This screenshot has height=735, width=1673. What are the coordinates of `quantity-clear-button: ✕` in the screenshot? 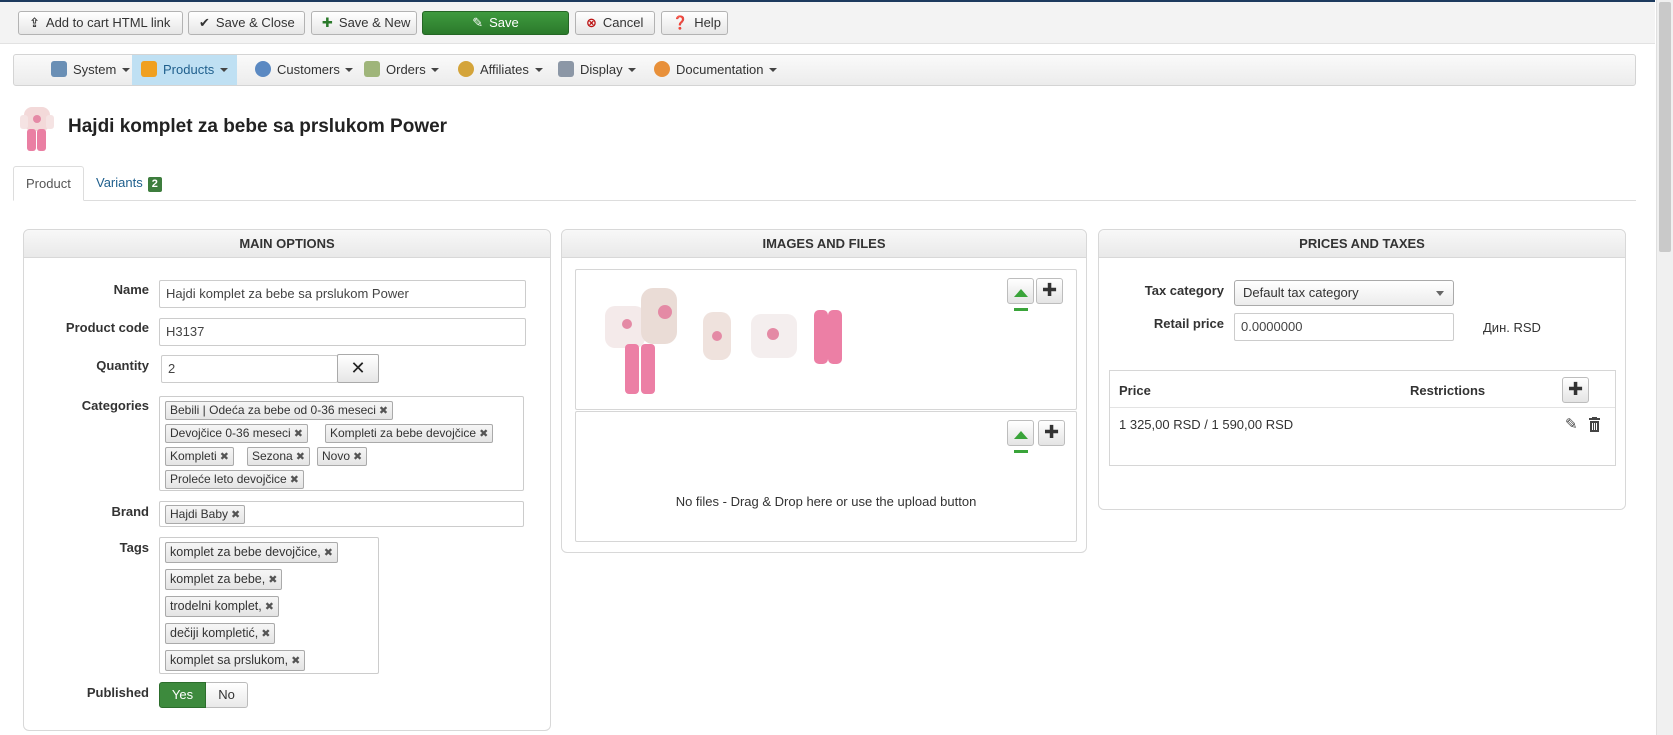 It's located at (358, 368).